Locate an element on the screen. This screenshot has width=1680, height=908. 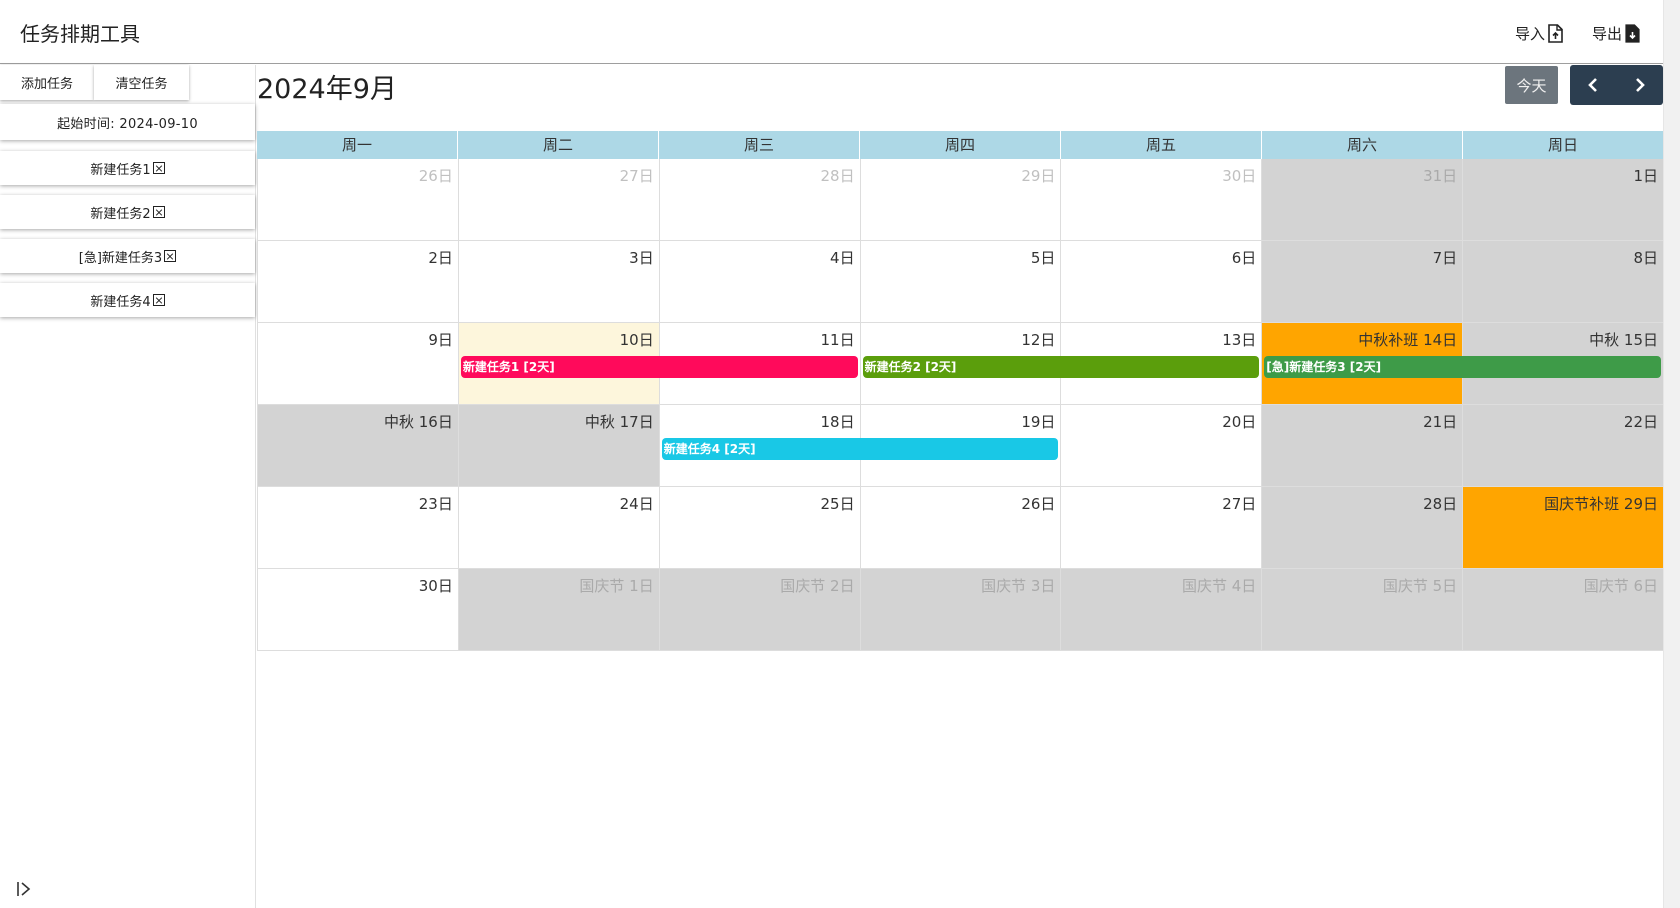
task-item: 新建任务2 is located at coordinates (127, 212).